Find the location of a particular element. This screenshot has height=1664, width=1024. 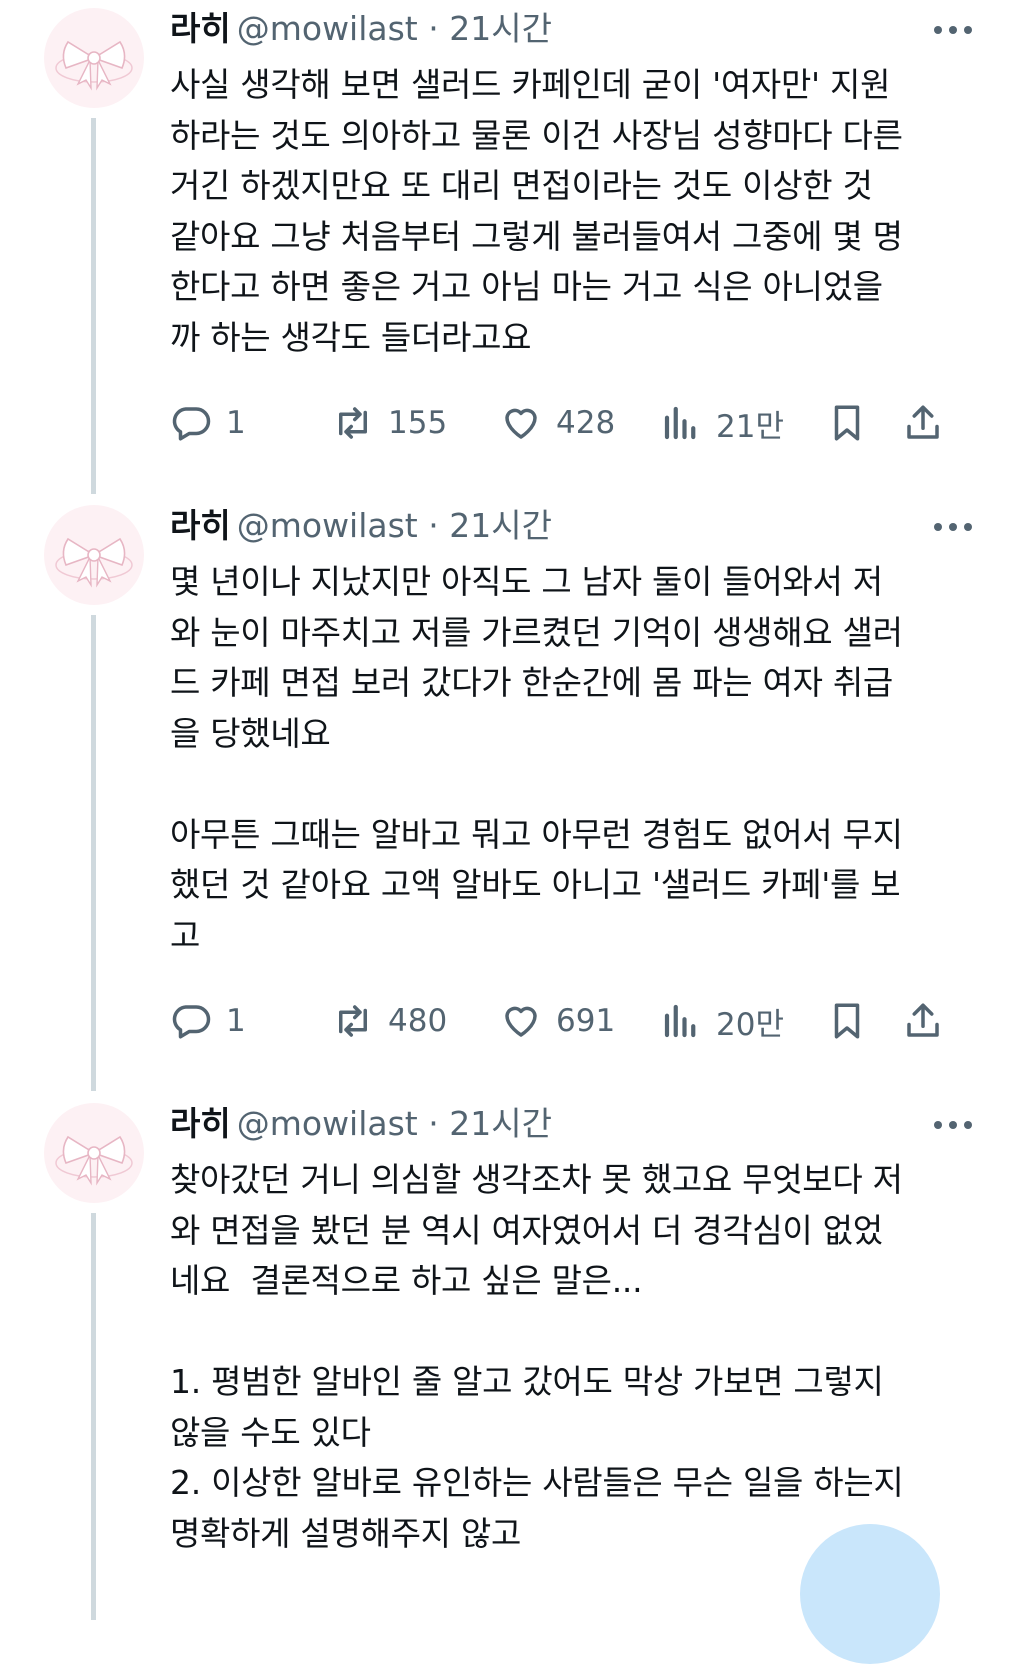

views-button: 21만 is located at coordinates (722, 423).